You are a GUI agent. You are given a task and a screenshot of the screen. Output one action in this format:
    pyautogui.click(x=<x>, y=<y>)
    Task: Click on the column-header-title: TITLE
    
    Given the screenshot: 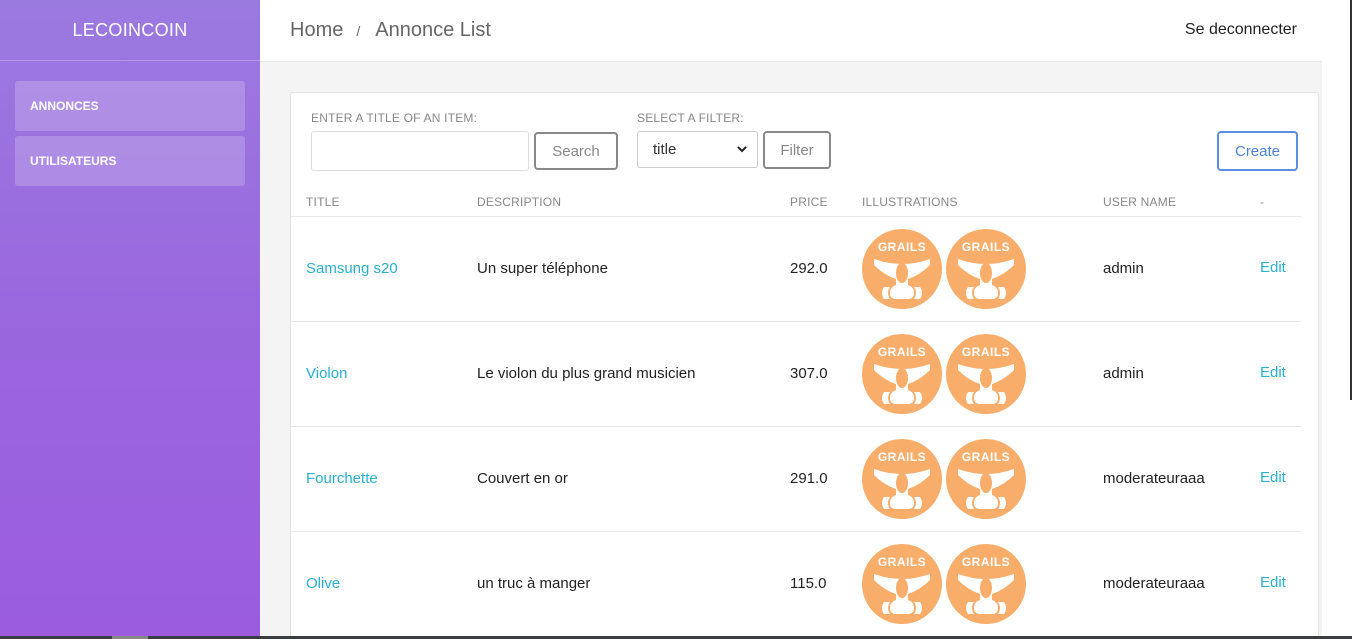 What is the action you would take?
    pyautogui.click(x=323, y=202)
    